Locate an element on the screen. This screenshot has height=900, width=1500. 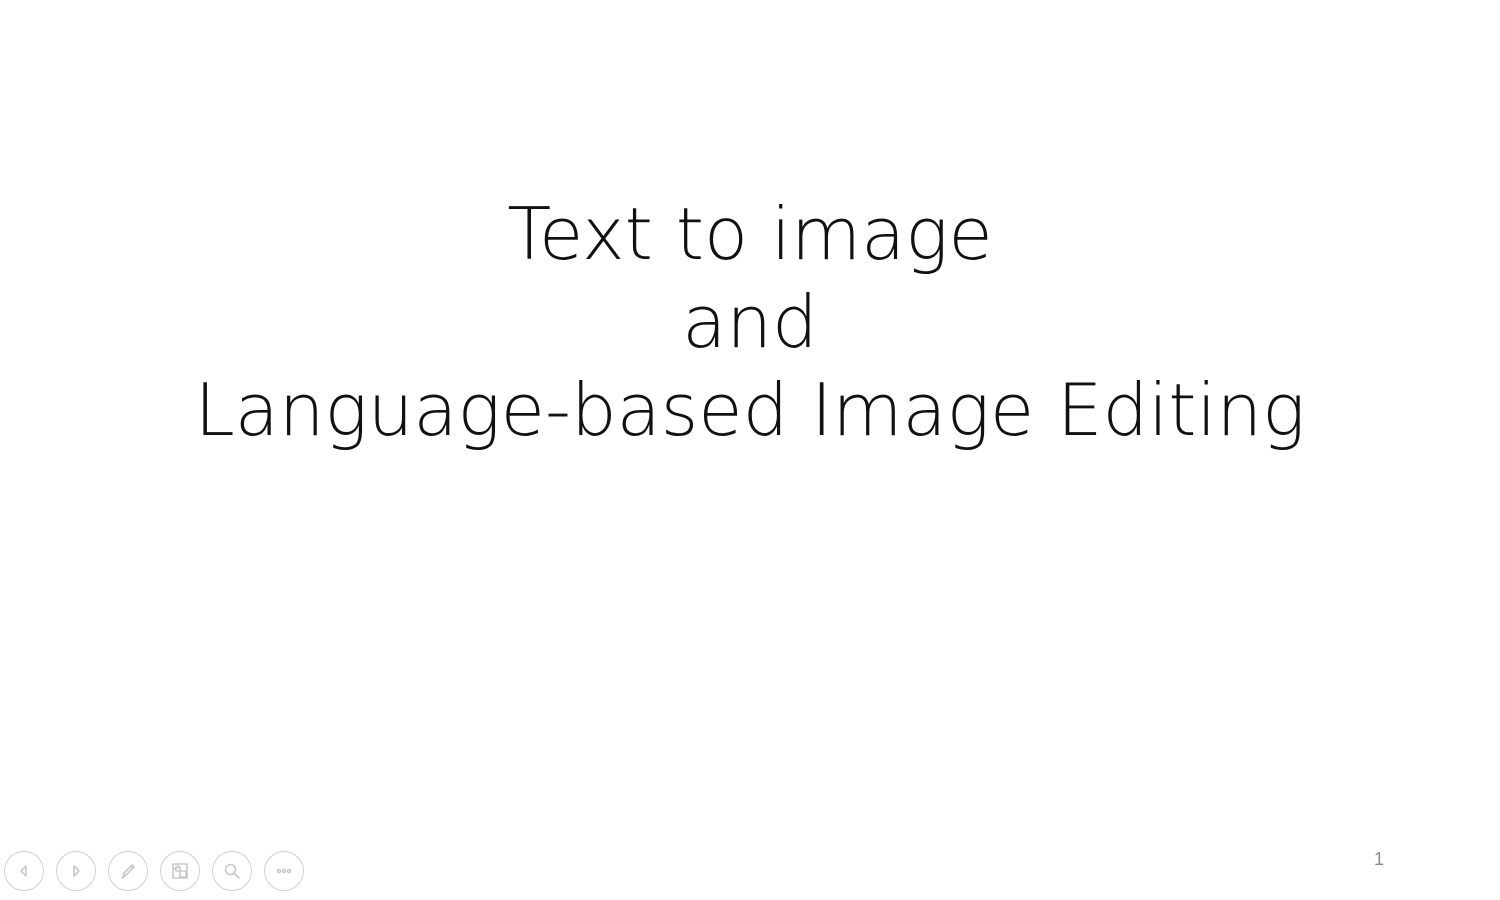
title-line-2: and is located at coordinates (750, 322).